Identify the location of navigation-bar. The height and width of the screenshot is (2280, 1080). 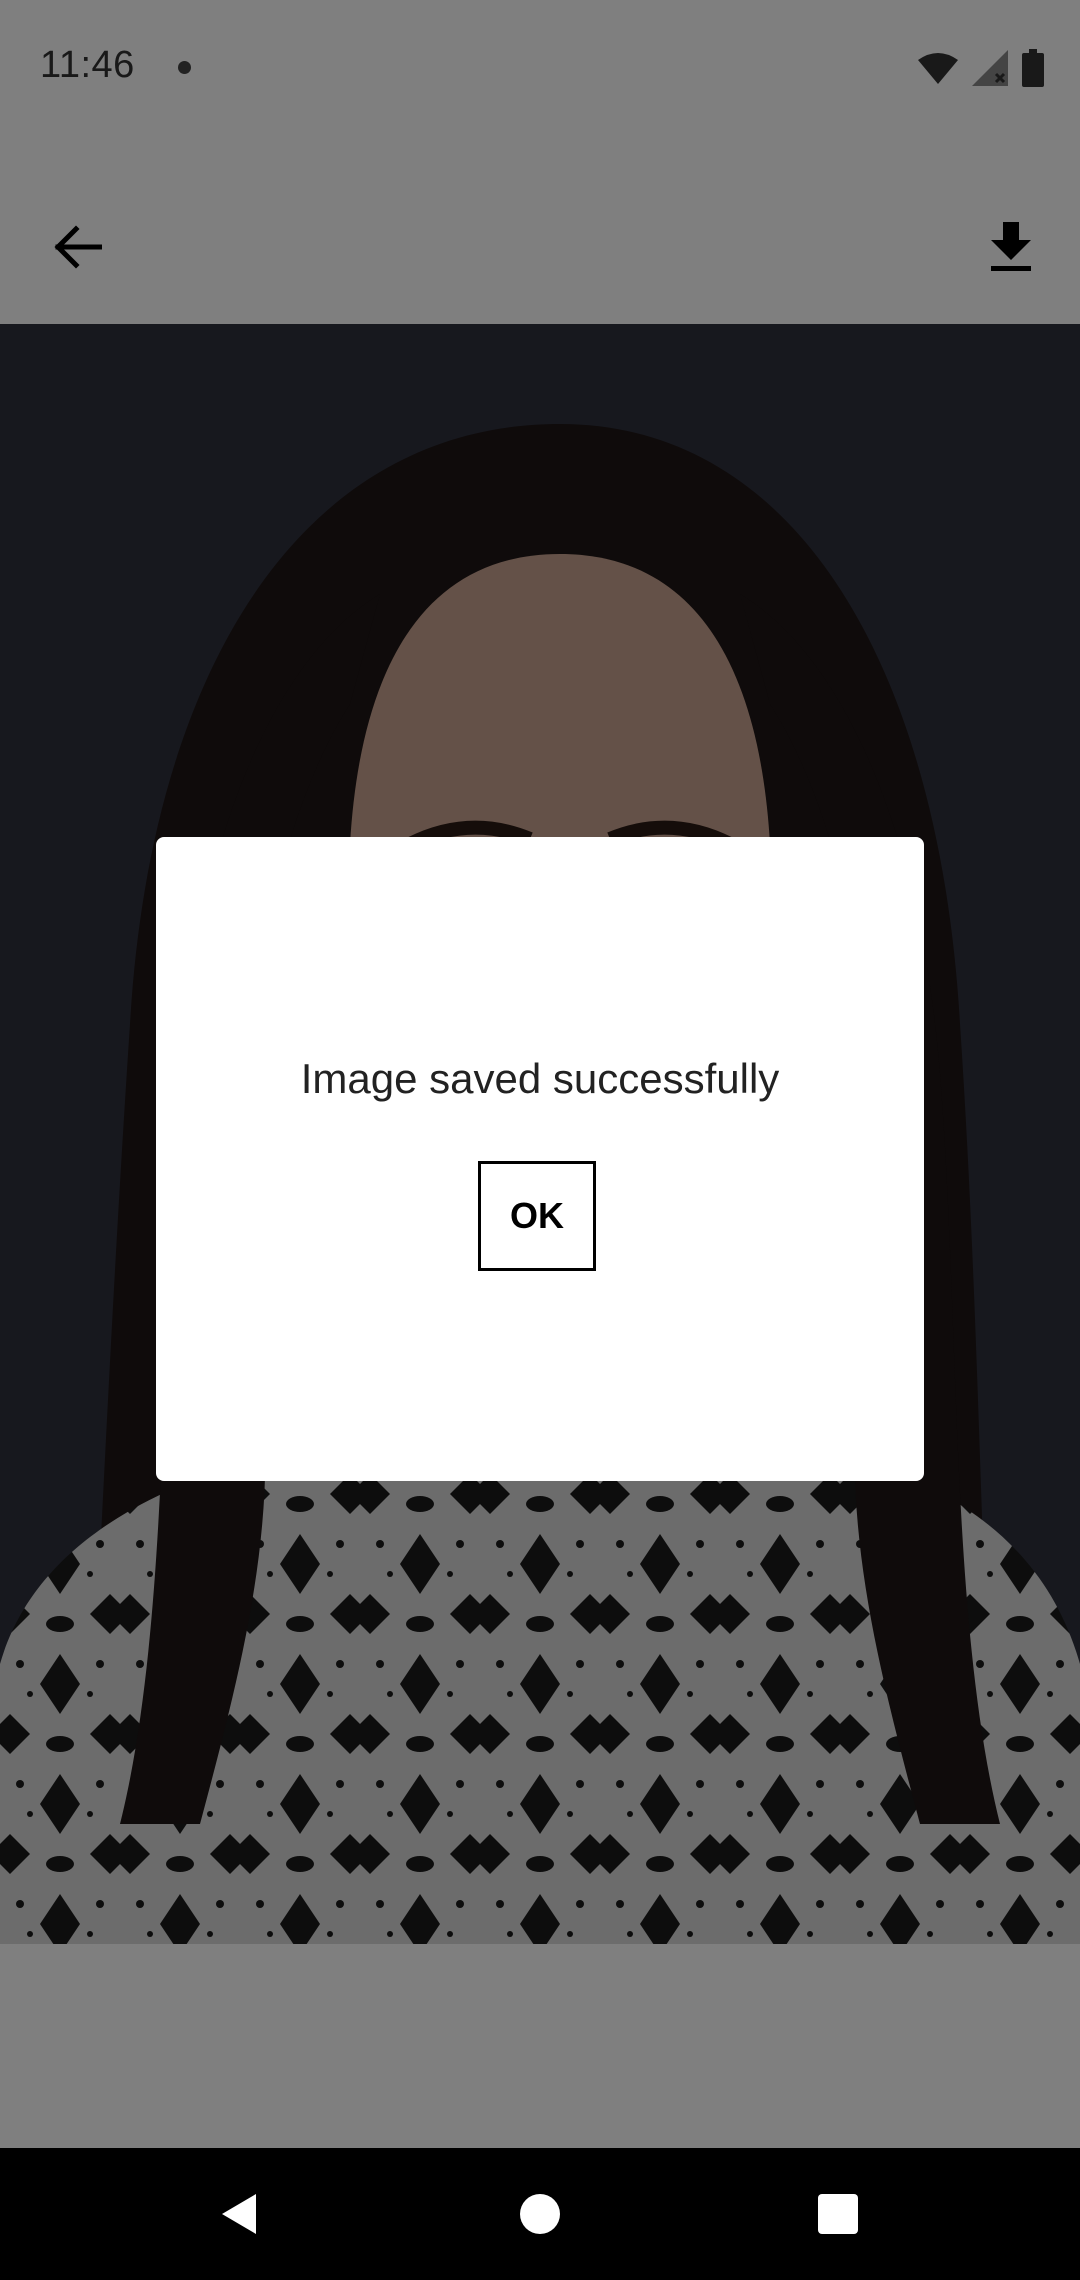
(540, 2214).